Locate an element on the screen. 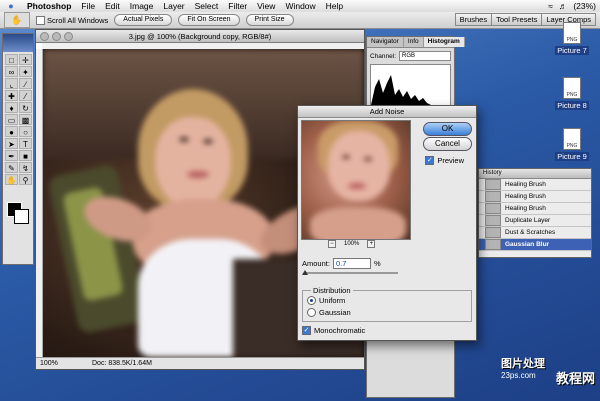 The height and width of the screenshot is (401, 600). menu-filter: Filter is located at coordinates (237, 6).